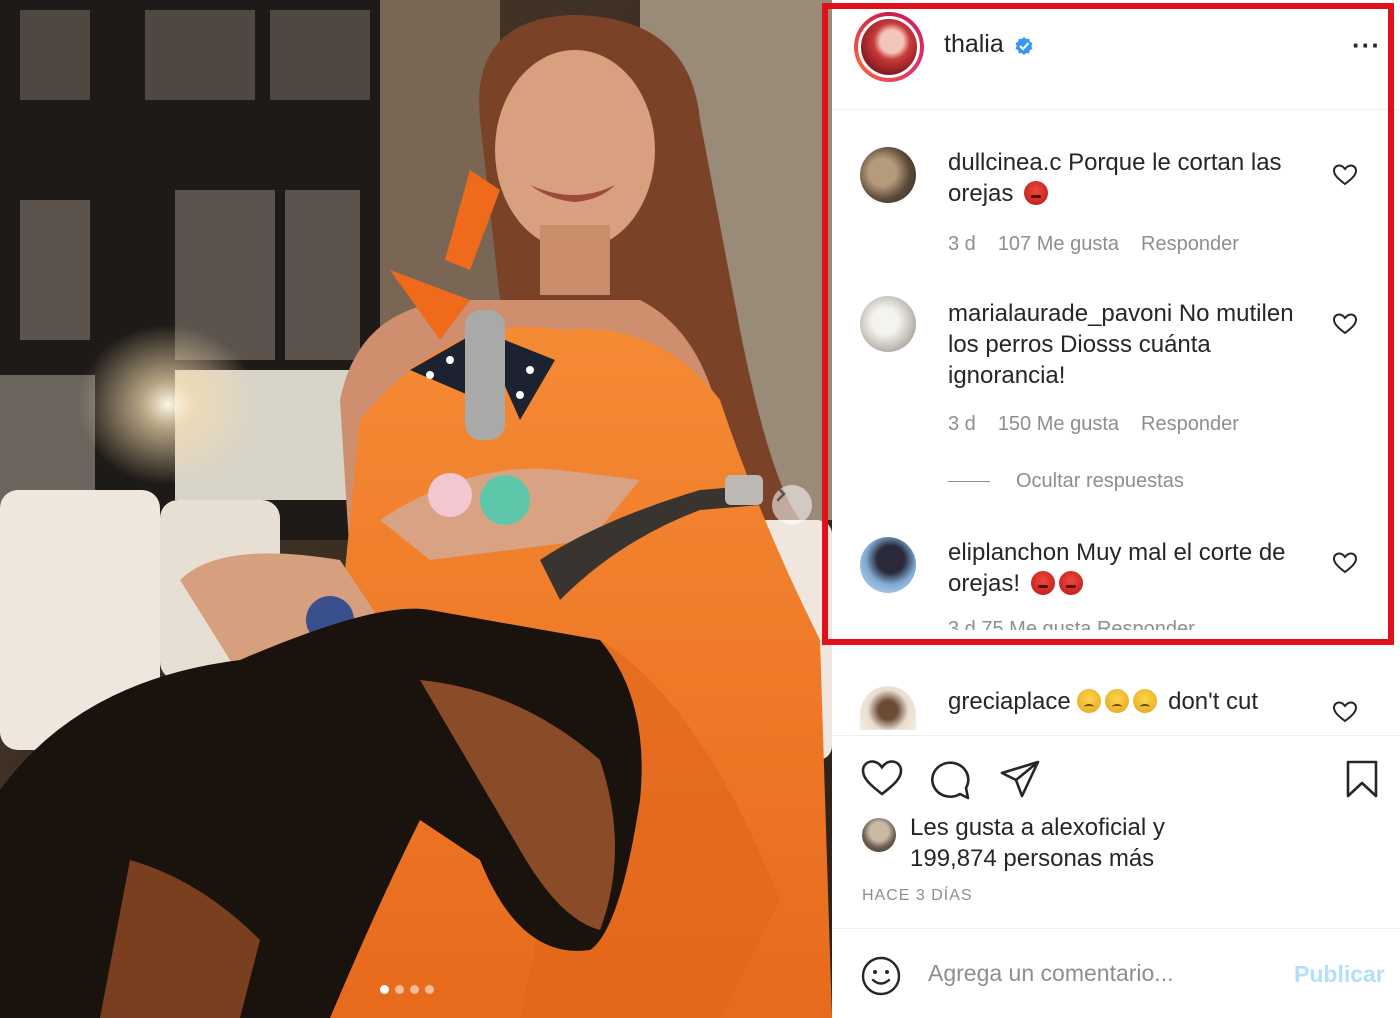 The width and height of the screenshot is (1400, 1018). I want to click on comment-meta-cut-off: 3 d 75 Me gusta Responder, so click(1071, 624).